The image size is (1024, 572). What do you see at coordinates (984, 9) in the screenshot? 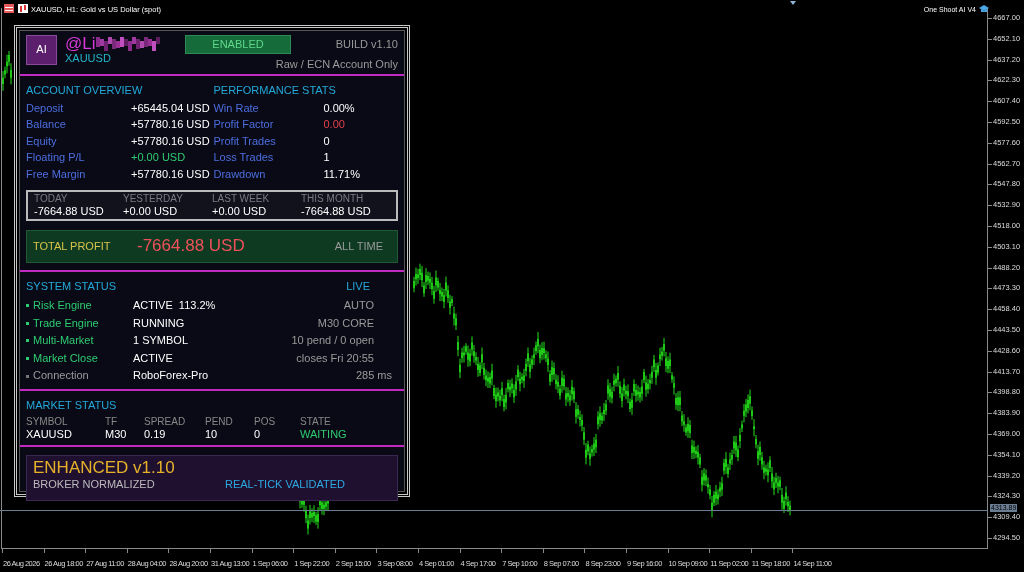
I see `graduation-cap-icon` at bounding box center [984, 9].